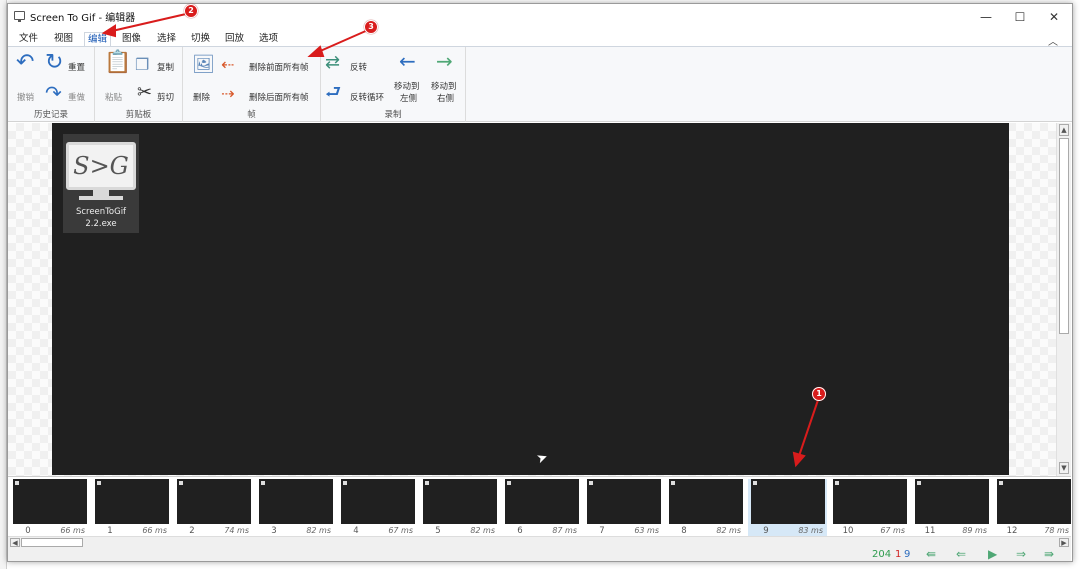 The image size is (1080, 569). What do you see at coordinates (252, 84) in the screenshot?
I see `frames-group: 🖼 删除 ⇠ 删除前面所有帧 ⇢ 删除后面所有帧 帧` at bounding box center [252, 84].